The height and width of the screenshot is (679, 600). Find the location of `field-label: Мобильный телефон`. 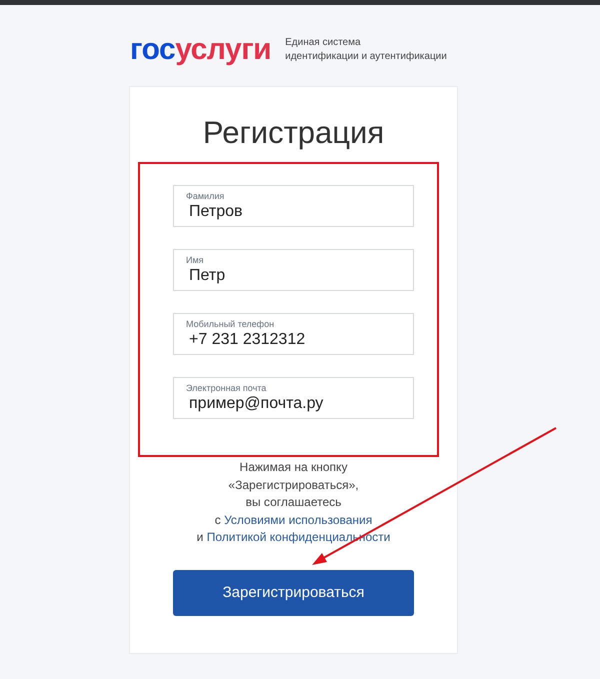

field-label: Мобильный телефон is located at coordinates (231, 324).